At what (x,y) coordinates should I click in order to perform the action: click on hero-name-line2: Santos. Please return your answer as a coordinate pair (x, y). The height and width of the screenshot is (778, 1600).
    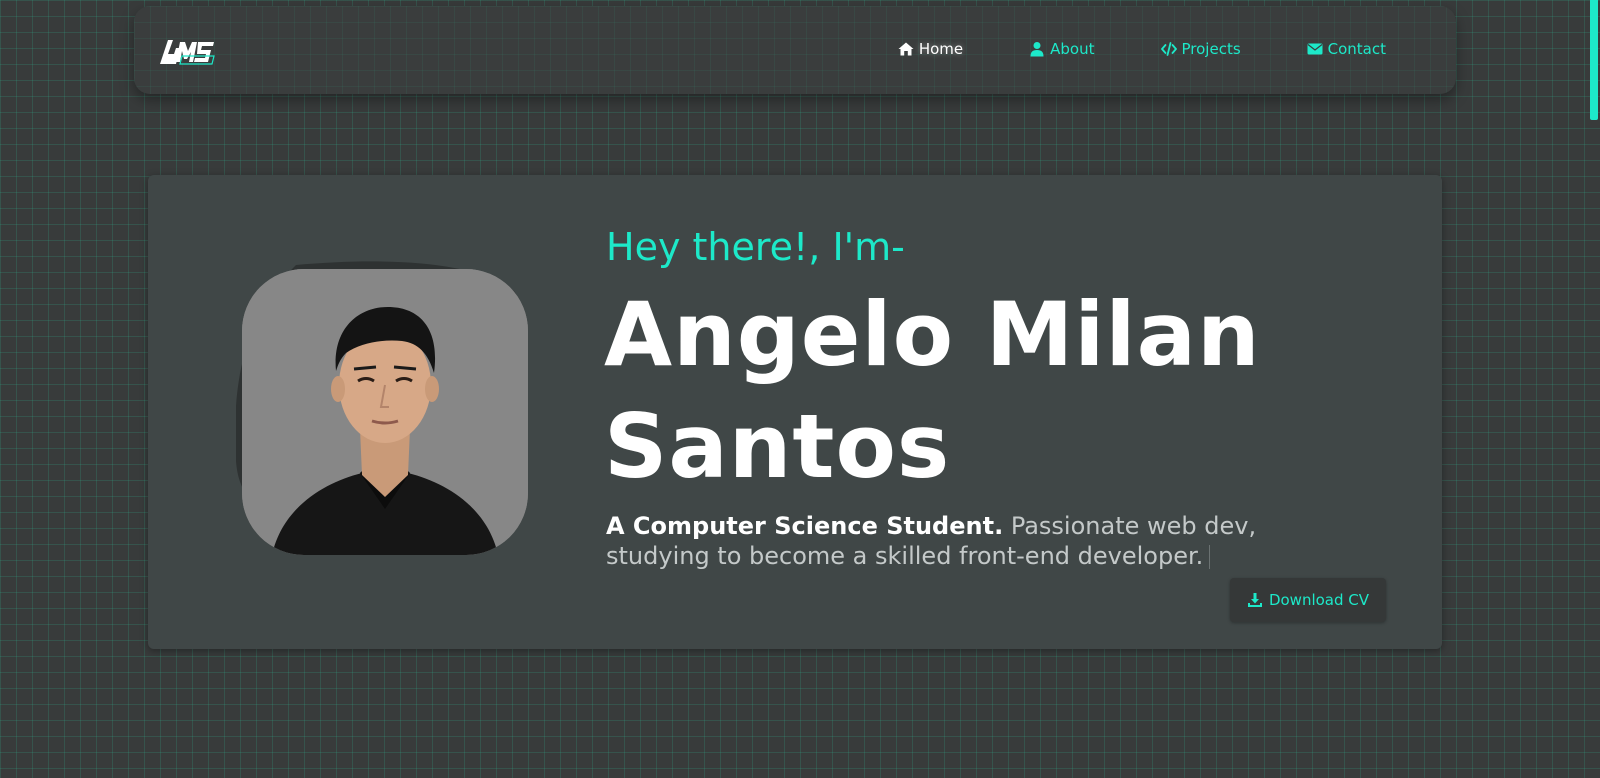
    Looking at the image, I should click on (777, 446).